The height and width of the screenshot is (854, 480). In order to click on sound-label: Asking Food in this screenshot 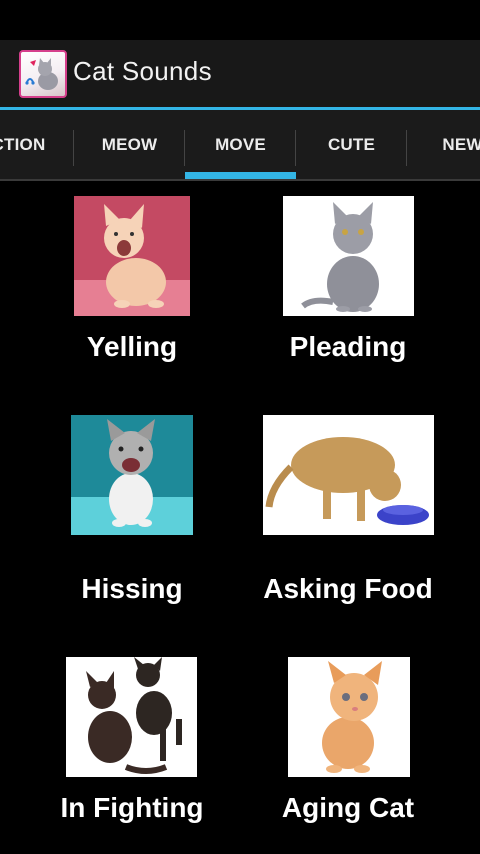, I will do `click(348, 588)`.